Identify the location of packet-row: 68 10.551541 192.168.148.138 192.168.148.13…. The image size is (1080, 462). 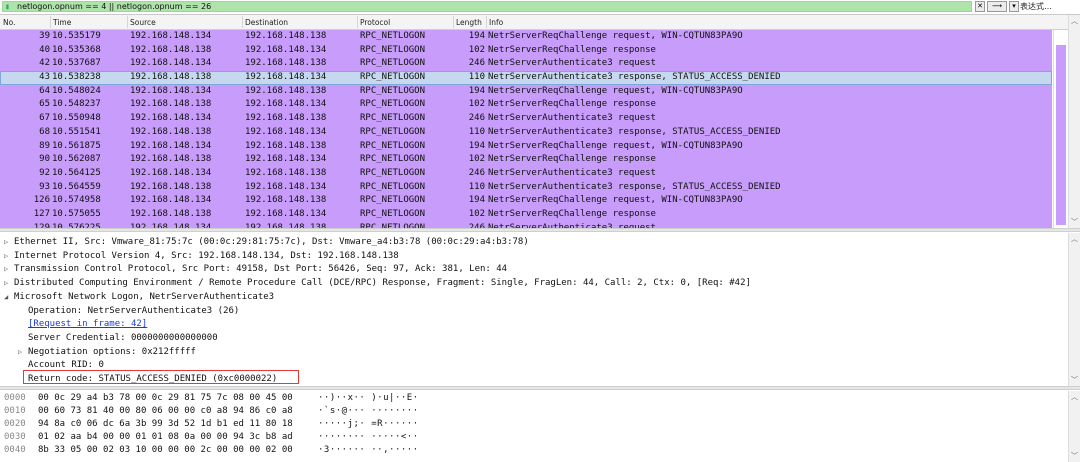
(526, 132).